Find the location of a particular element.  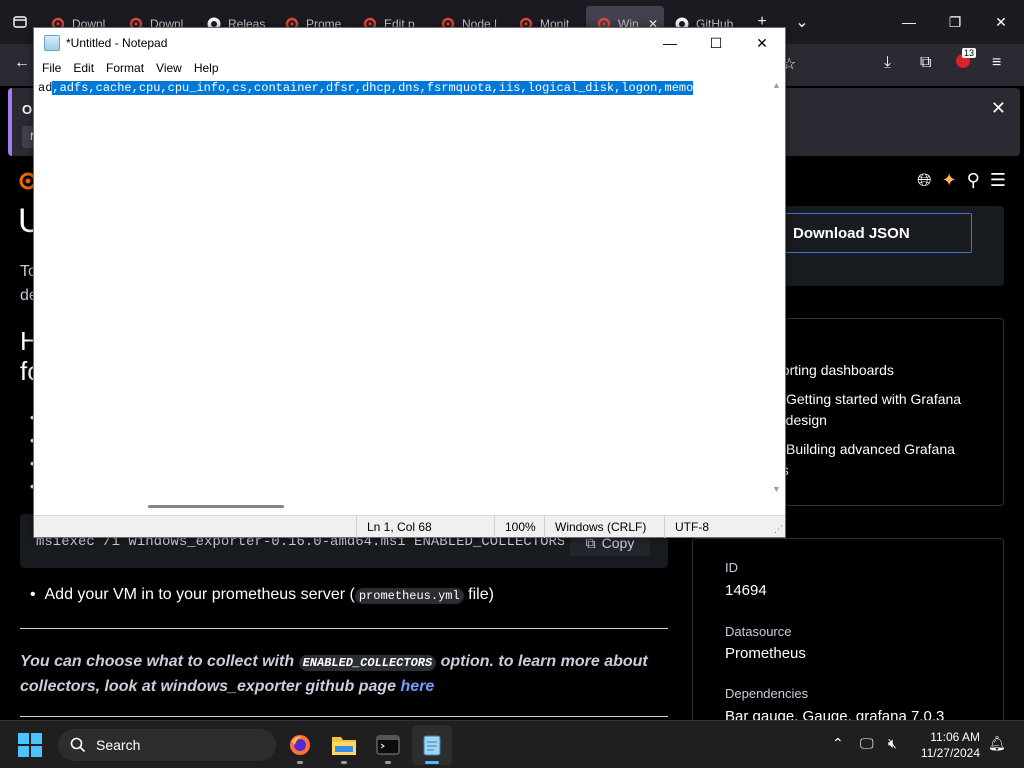

id-label: ID is located at coordinates (731, 567).